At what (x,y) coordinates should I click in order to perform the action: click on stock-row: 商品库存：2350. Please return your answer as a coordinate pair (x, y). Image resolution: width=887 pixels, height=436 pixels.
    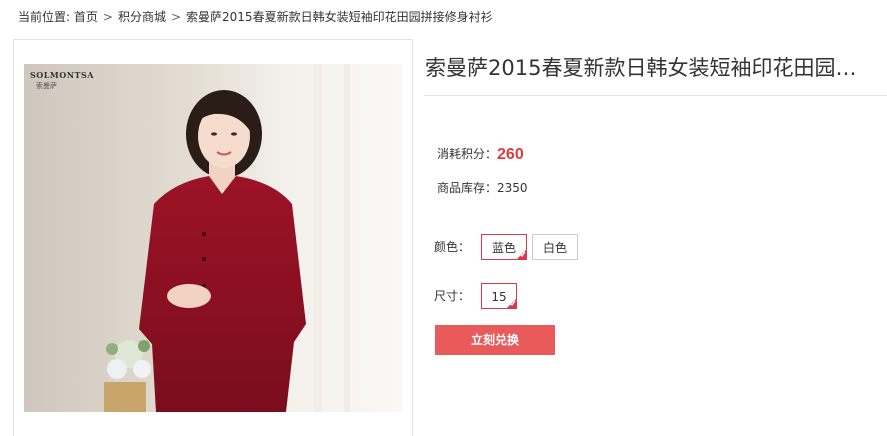
    Looking at the image, I should click on (482, 187).